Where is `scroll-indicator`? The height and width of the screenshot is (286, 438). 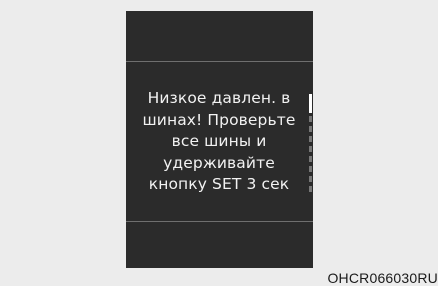
scroll-indicator is located at coordinates (310, 143).